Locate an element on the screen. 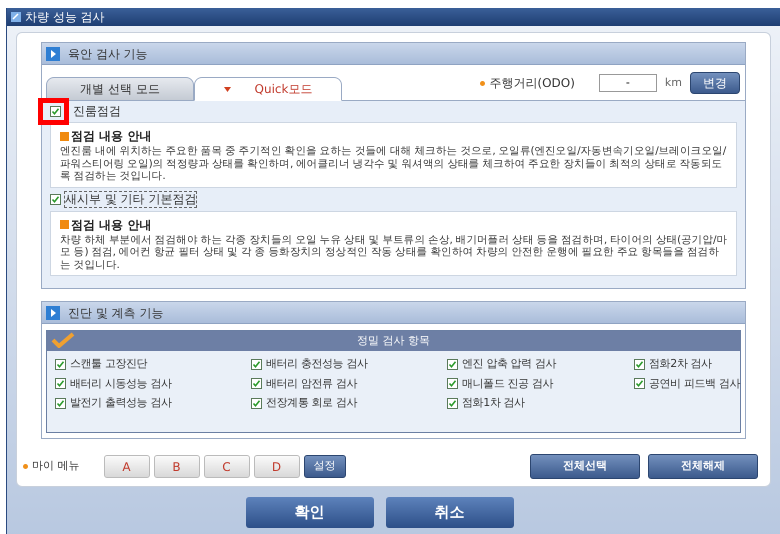 The image size is (780, 534). test-item-label: 공연비 피드백 검사 is located at coordinates (694, 384).